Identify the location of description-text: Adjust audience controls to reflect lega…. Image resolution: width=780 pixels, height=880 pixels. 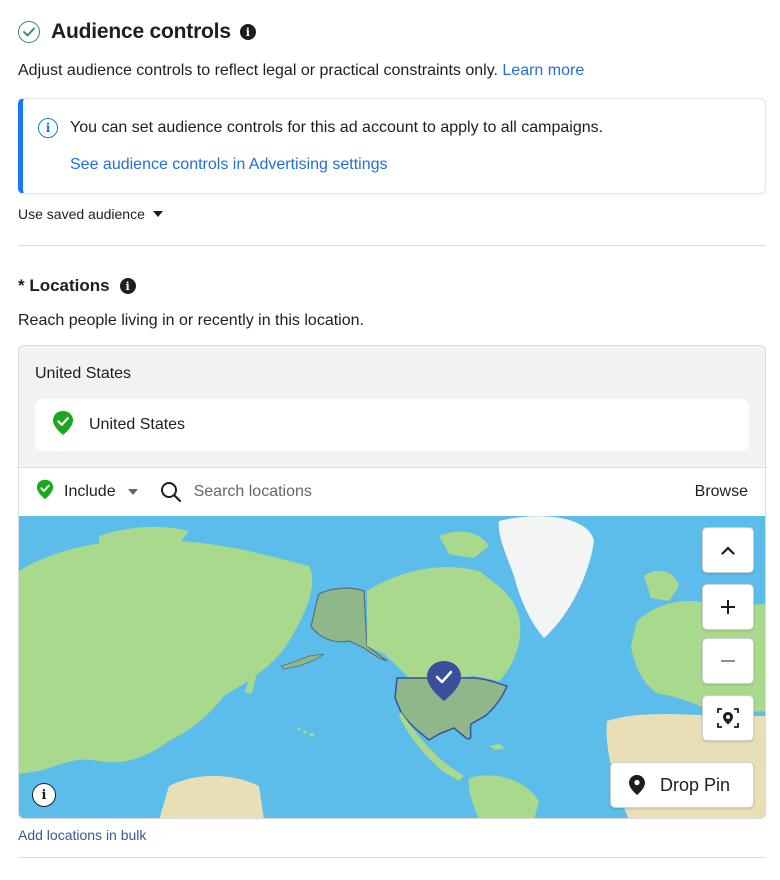
(258, 70).